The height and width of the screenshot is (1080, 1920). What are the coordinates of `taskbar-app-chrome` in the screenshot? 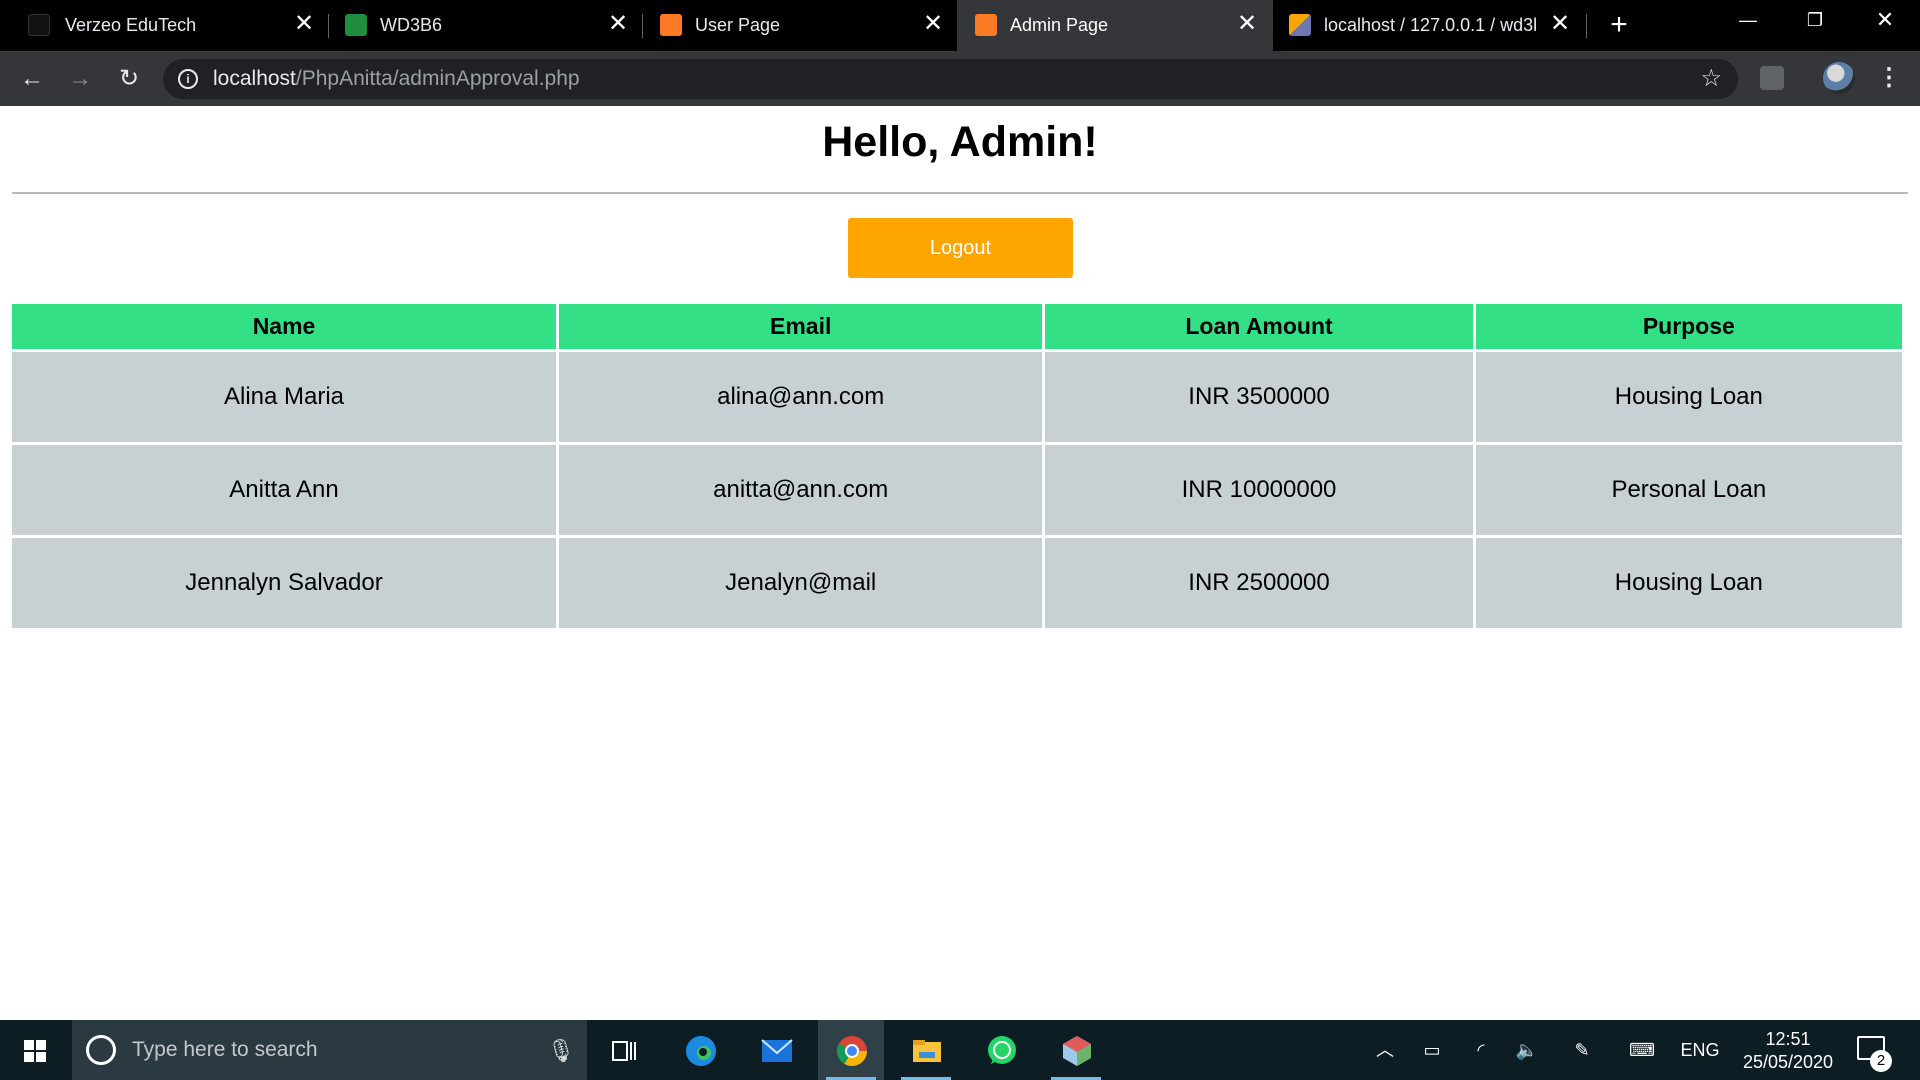 It's located at (851, 1050).